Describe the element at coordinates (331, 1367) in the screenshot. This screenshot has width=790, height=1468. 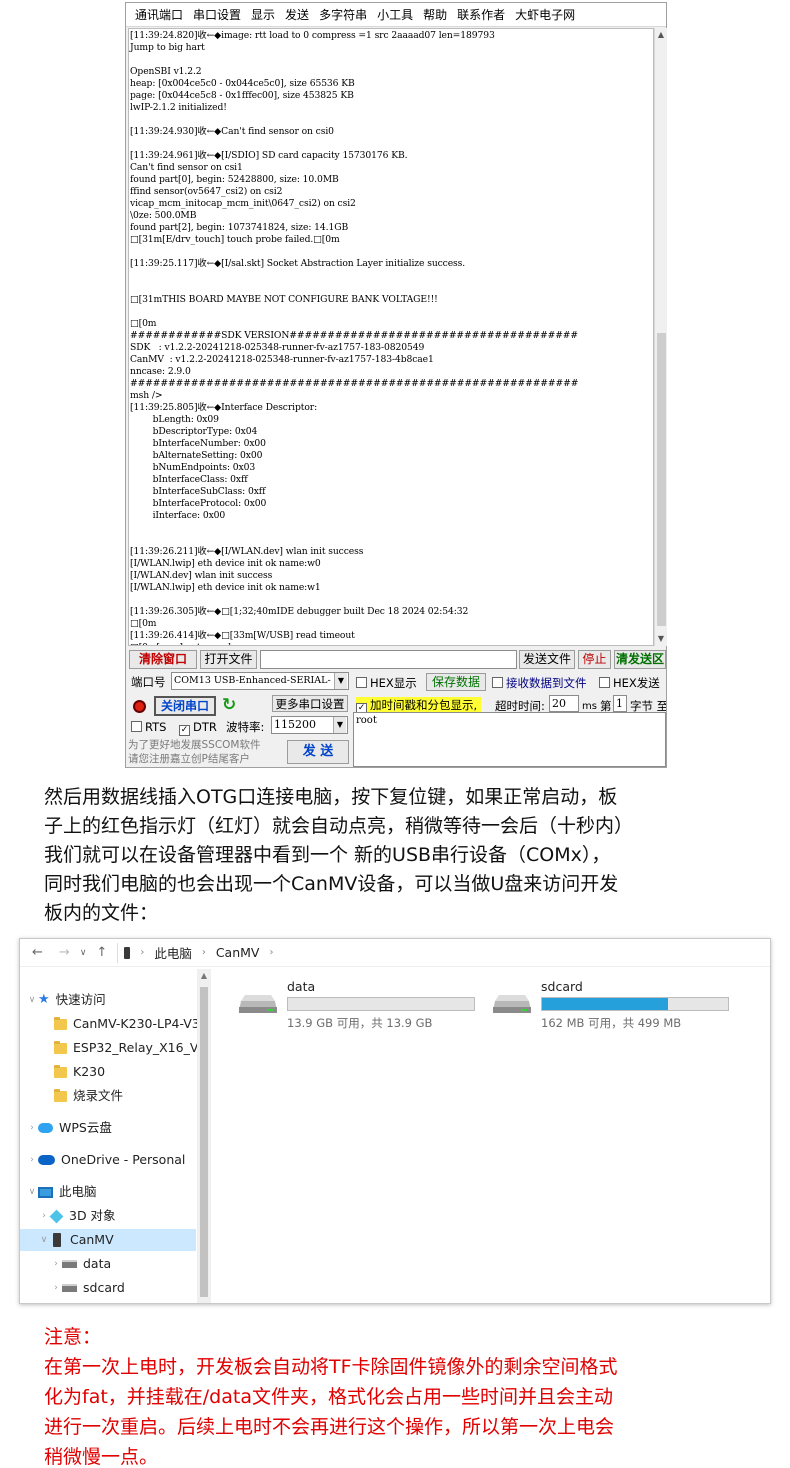
I see `note-line-1: 在第一次上电时，开发板会自动将TF卡除固件镜像外的剩余空间格式` at that location.